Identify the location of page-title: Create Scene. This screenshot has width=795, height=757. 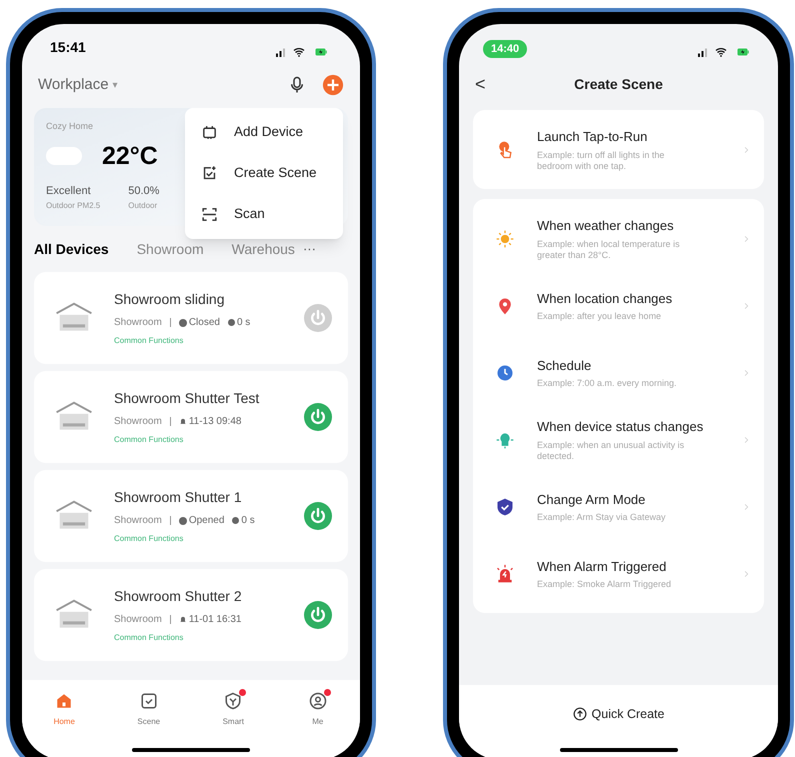
(618, 84).